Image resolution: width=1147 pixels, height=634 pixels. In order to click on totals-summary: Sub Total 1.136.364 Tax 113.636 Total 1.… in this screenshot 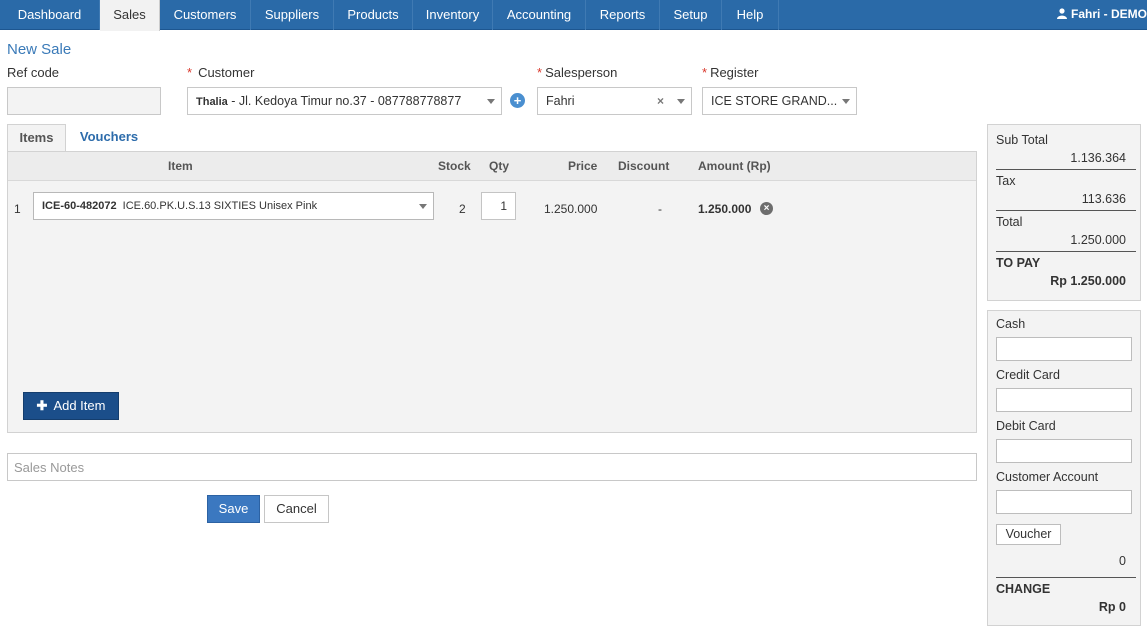, I will do `click(1064, 212)`.